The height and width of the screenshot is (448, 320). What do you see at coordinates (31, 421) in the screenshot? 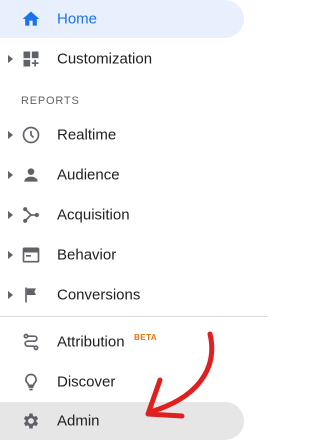
I see `gear-icon` at bounding box center [31, 421].